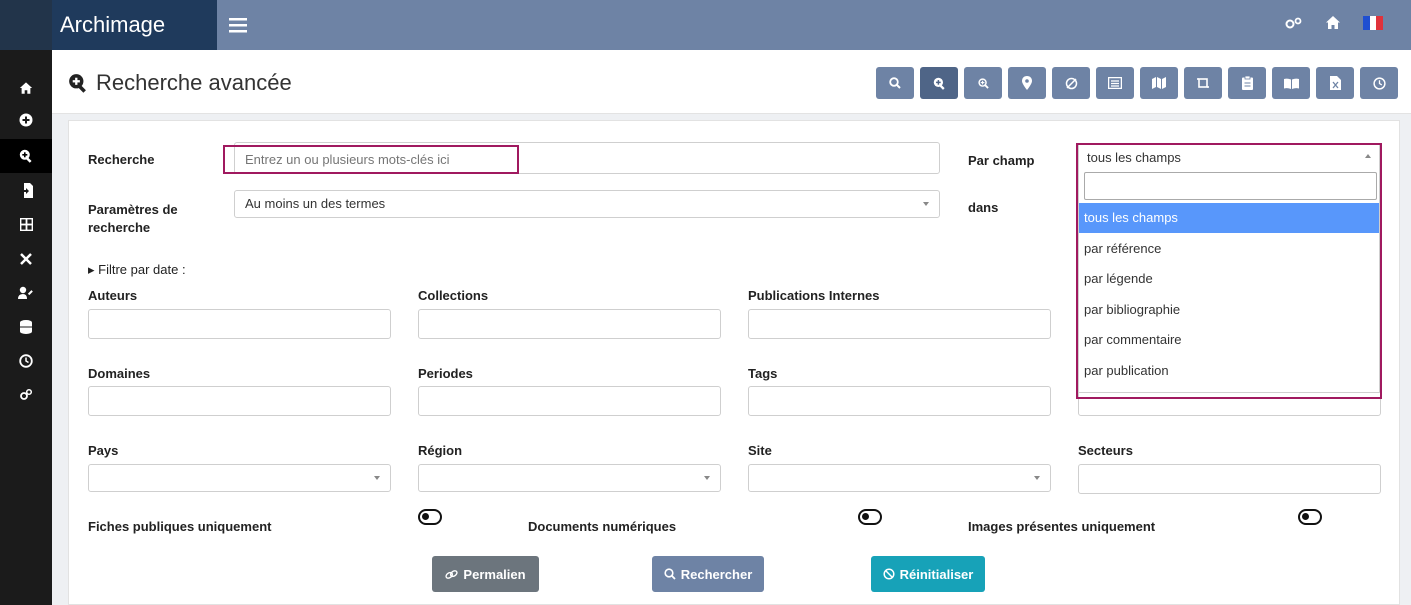 The width and height of the screenshot is (1411, 605). What do you see at coordinates (569, 401) in the screenshot?
I see `periodes-field` at bounding box center [569, 401].